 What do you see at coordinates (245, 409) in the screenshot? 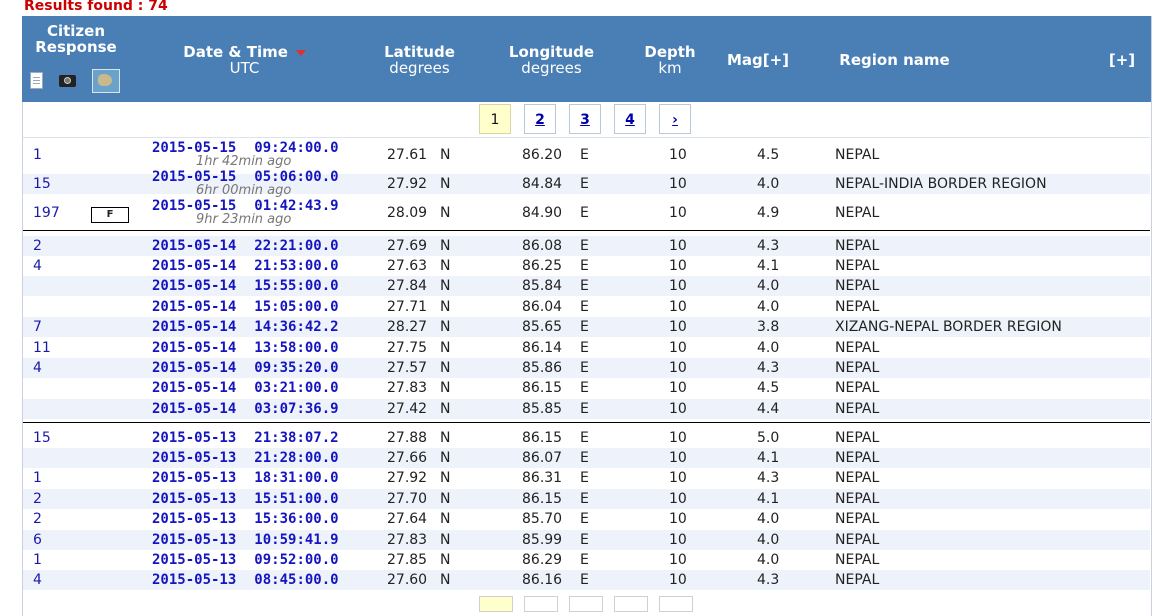
I see `event-datetime-link: 2015-05-14 03:07:36.9` at bounding box center [245, 409].